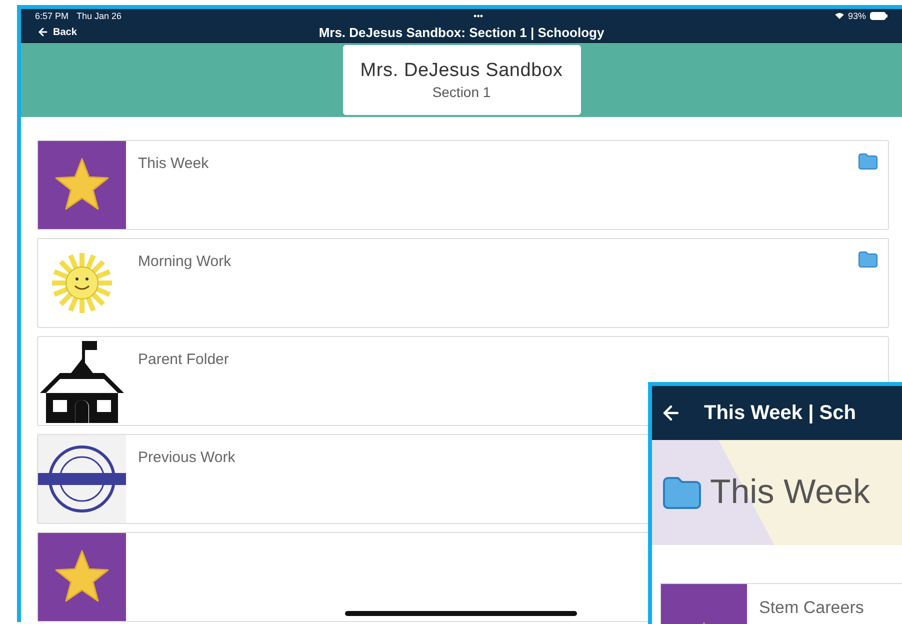 The width and height of the screenshot is (902, 624). Describe the element at coordinates (99, 15) in the screenshot. I see `status-date: Thu Jan 26` at that location.